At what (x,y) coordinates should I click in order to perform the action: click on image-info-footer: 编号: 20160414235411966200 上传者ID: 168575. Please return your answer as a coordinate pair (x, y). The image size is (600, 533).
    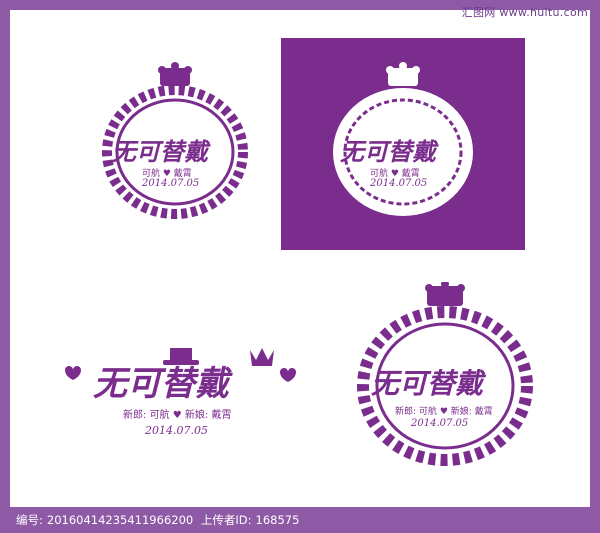
    Looking at the image, I should click on (300, 520).